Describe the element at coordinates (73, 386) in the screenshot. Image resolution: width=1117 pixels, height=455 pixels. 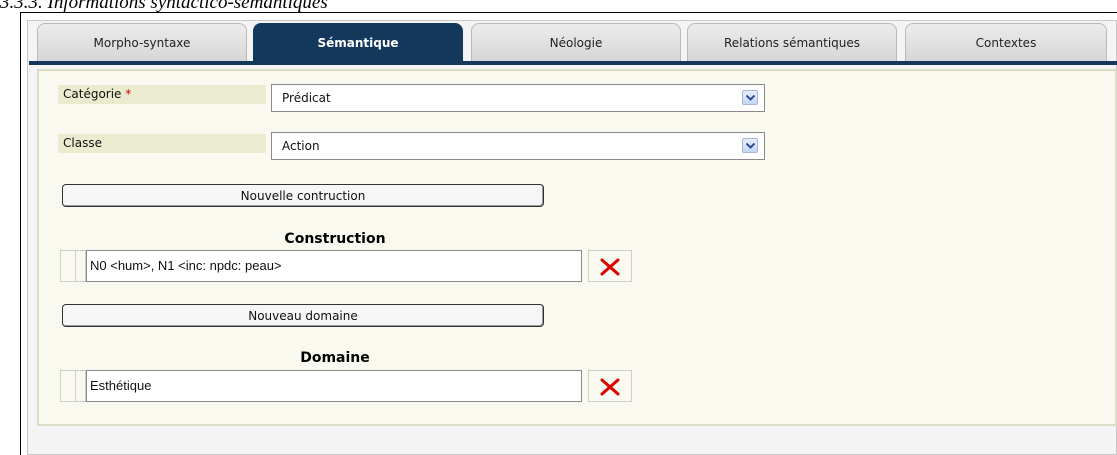
I see `domaine-row-handle` at that location.